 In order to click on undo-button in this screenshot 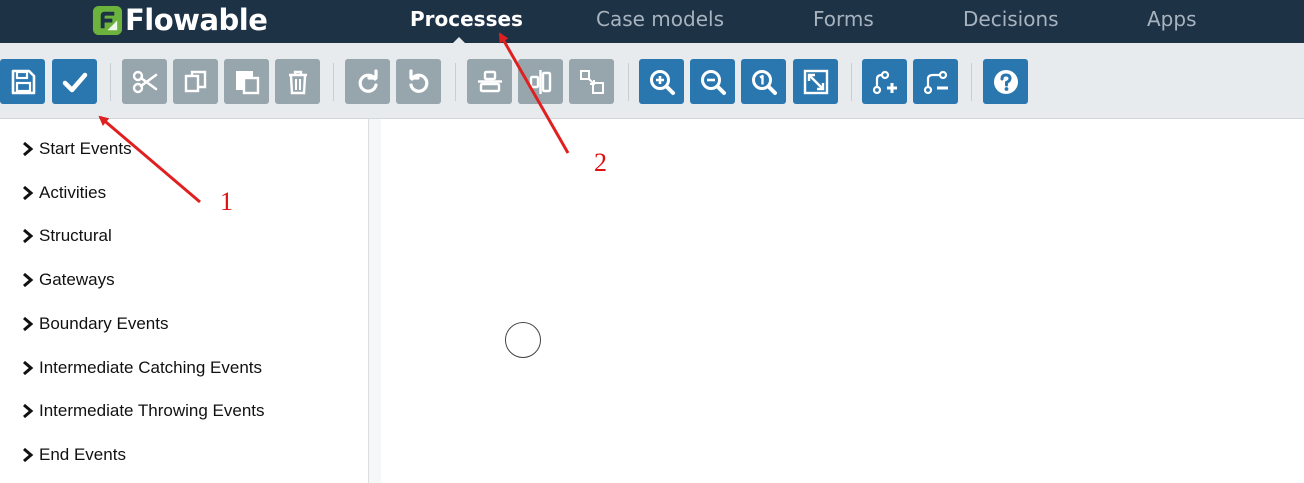, I will do `click(418, 81)`.